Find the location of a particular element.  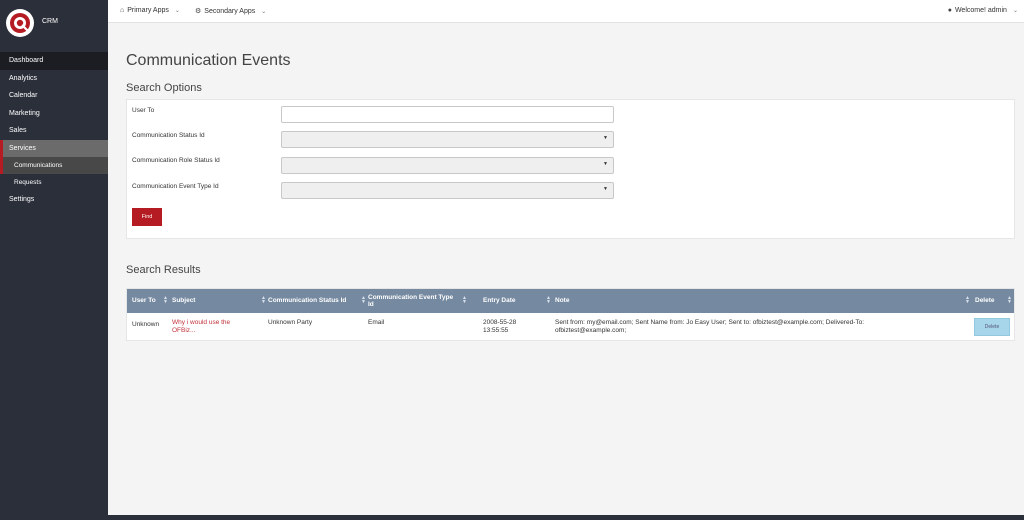

sidebar-subitem-communications: Communications is located at coordinates (54, 165).